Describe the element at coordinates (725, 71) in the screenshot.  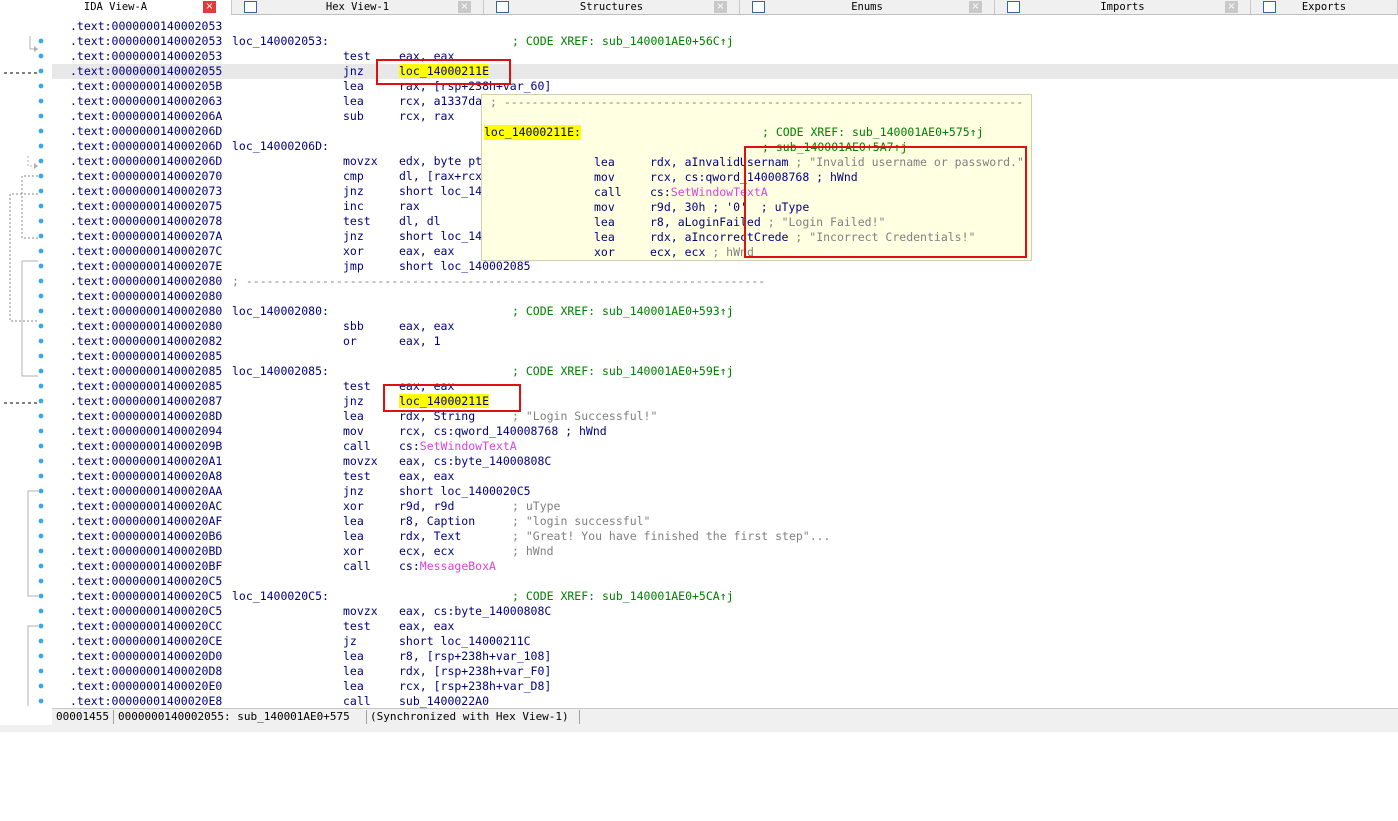
I see `asm-line: .text:0000000140002055 jnz loc_14000211E` at that location.